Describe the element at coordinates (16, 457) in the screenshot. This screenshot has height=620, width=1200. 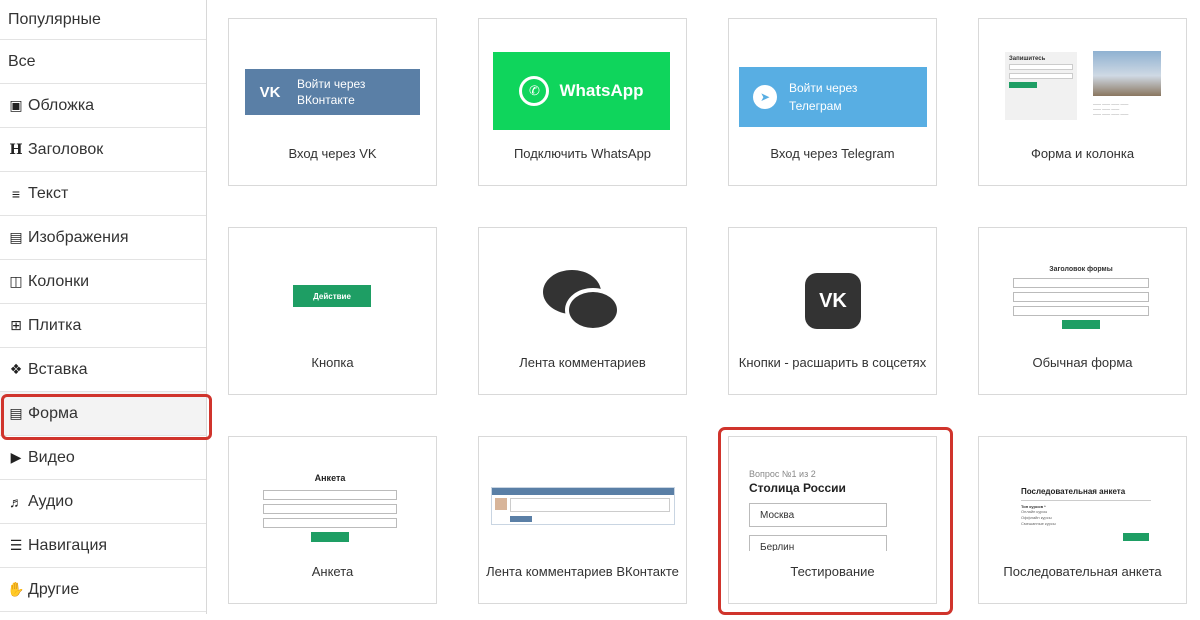
I see `video-icon: ▶` at that location.